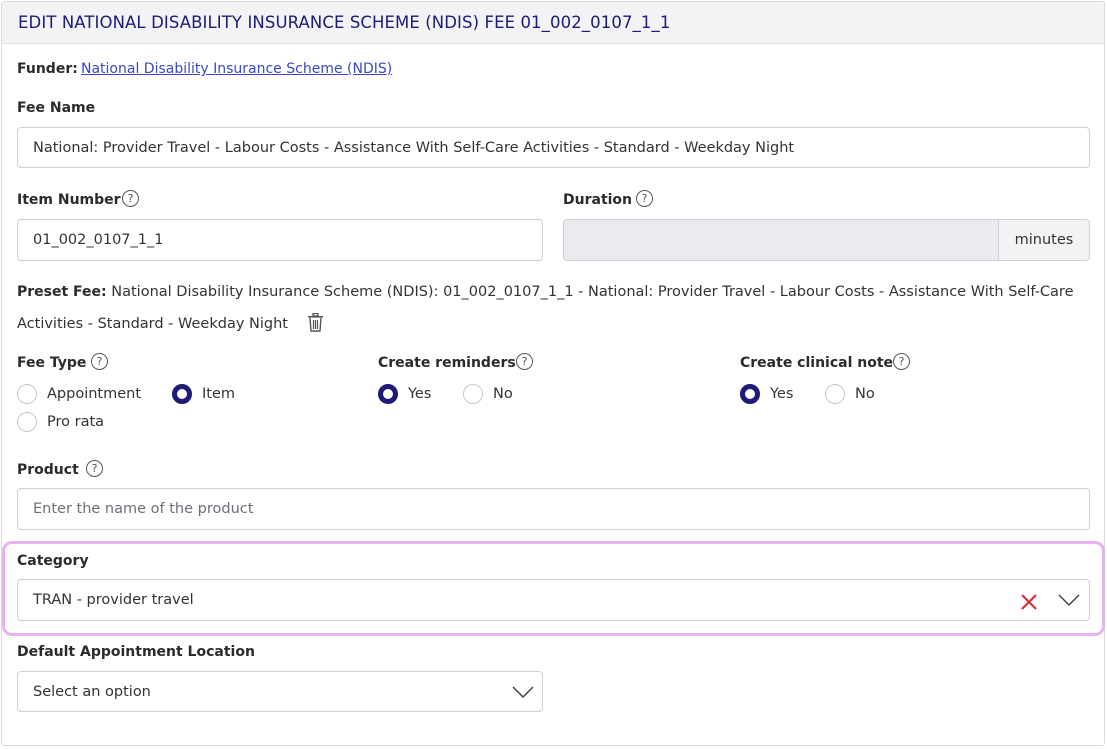  I want to click on clinical-note-yes-radio, so click(750, 394).